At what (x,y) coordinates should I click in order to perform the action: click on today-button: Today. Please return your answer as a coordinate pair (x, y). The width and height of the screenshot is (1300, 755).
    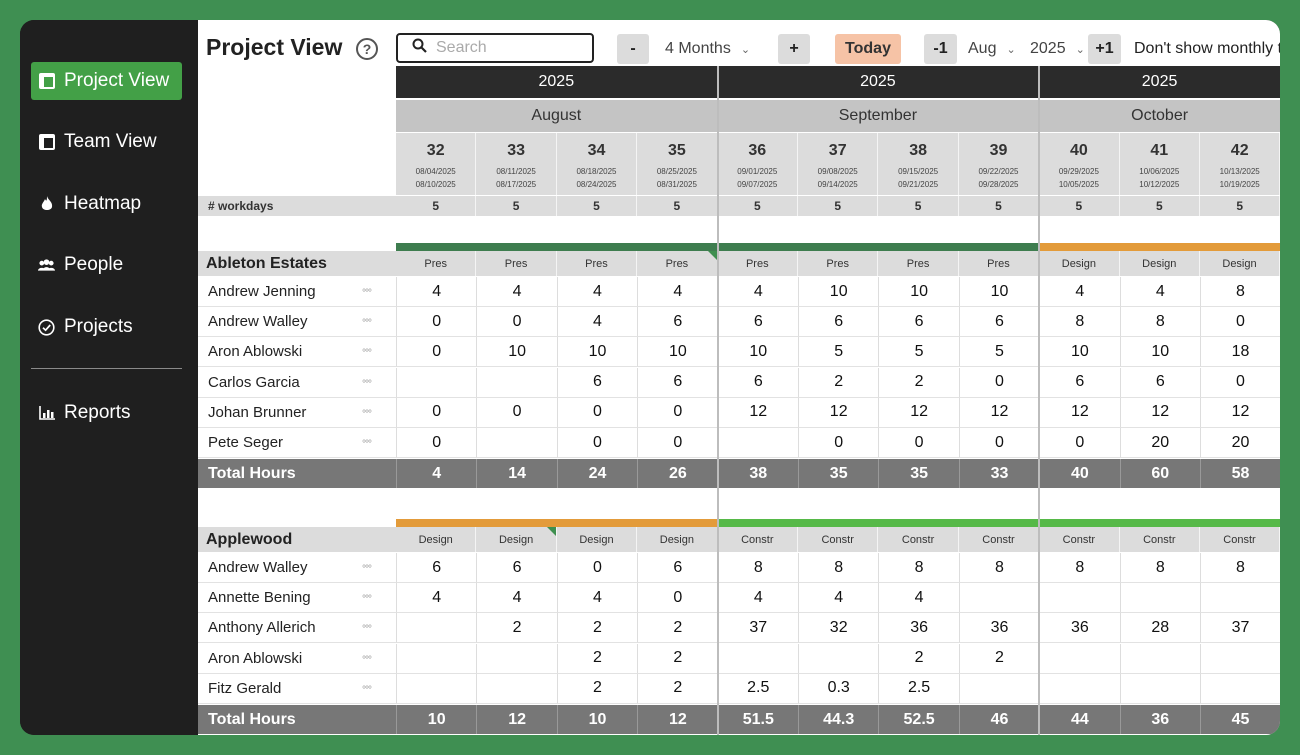
    Looking at the image, I should click on (868, 49).